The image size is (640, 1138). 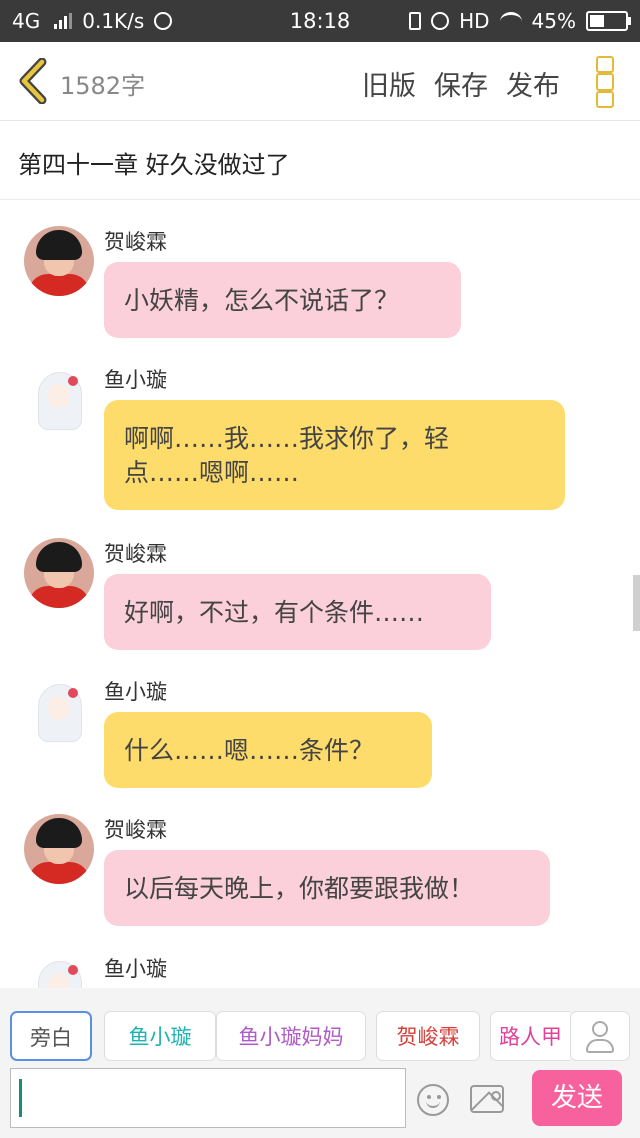 I want to click on chat-bubble: 什么……嗯……条件？, so click(x=268, y=750).